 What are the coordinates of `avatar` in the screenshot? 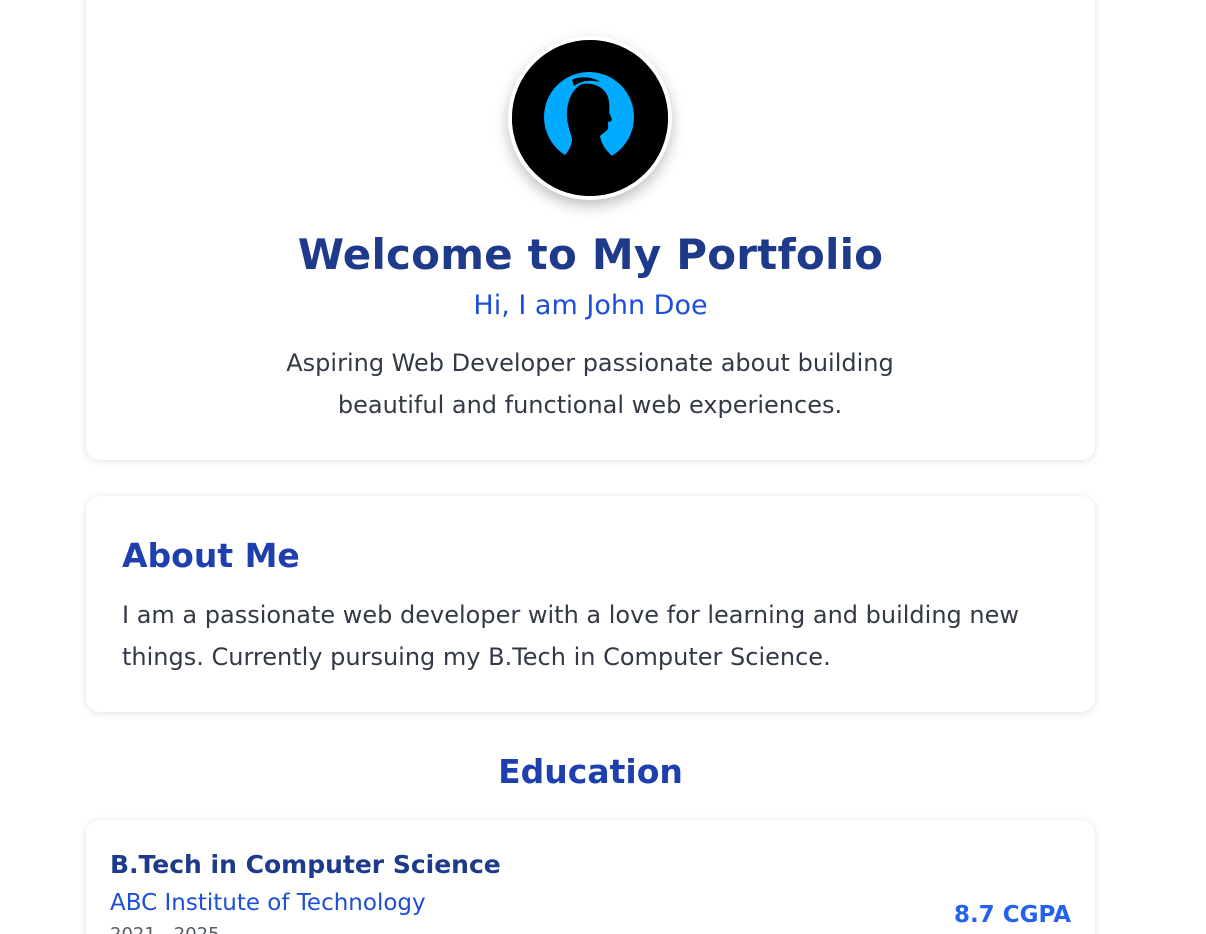 It's located at (590, 118).